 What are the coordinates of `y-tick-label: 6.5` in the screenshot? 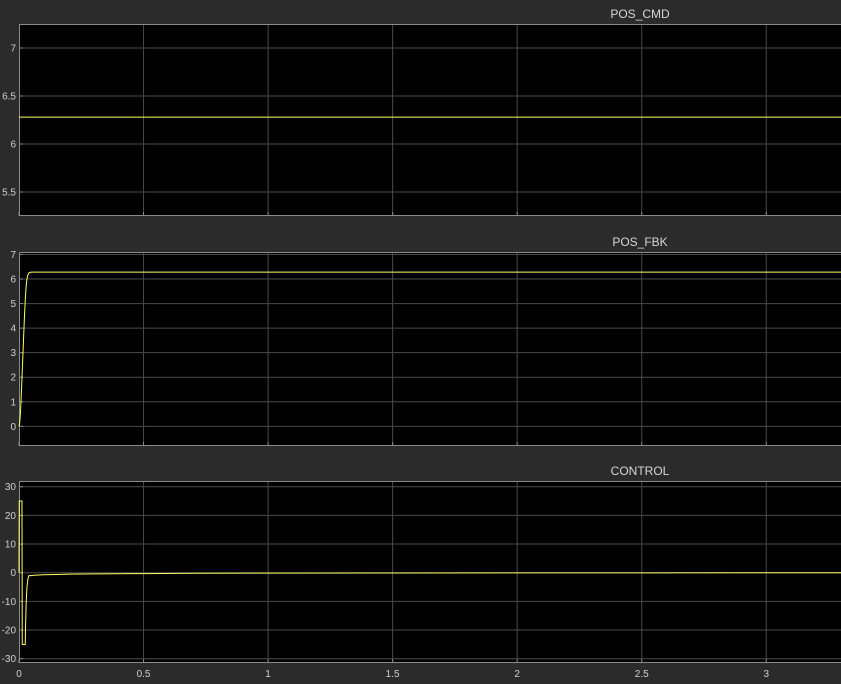 It's located at (9, 97).